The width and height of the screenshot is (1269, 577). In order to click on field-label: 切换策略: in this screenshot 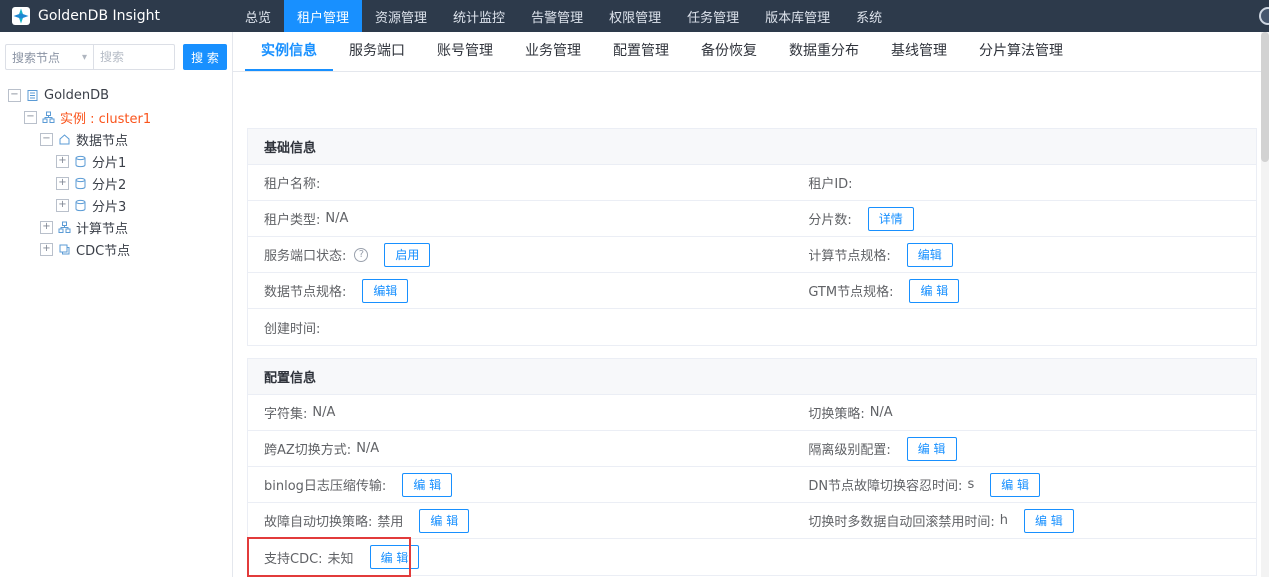, I will do `click(836, 414)`.